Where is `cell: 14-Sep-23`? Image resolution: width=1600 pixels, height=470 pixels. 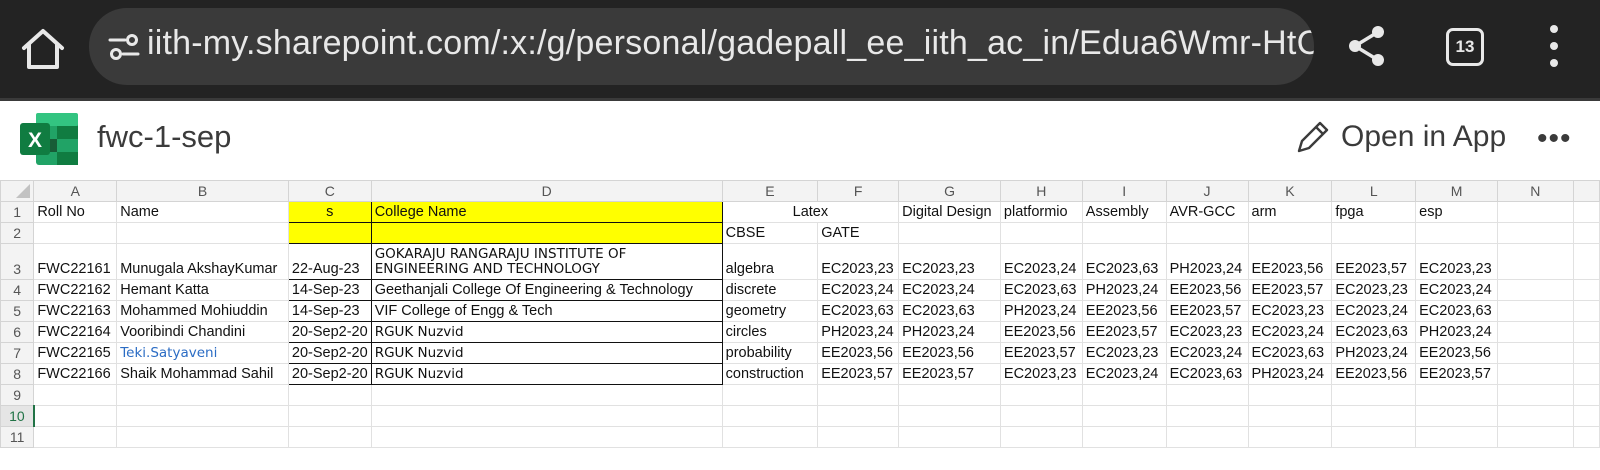 cell: 14-Sep-23 is located at coordinates (329, 311).